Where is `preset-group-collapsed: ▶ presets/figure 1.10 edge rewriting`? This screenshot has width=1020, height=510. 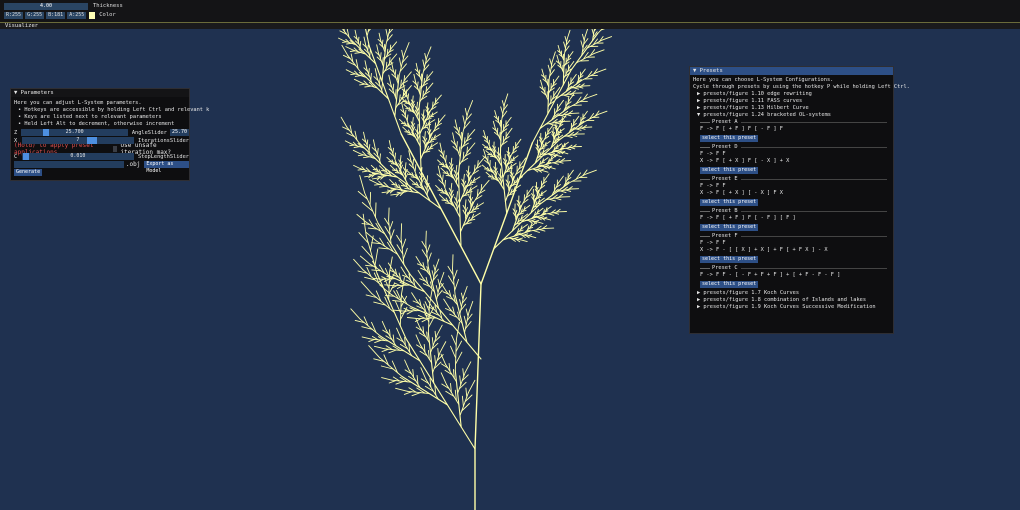 preset-group-collapsed: ▶ presets/figure 1.10 edge rewriting is located at coordinates (791, 94).